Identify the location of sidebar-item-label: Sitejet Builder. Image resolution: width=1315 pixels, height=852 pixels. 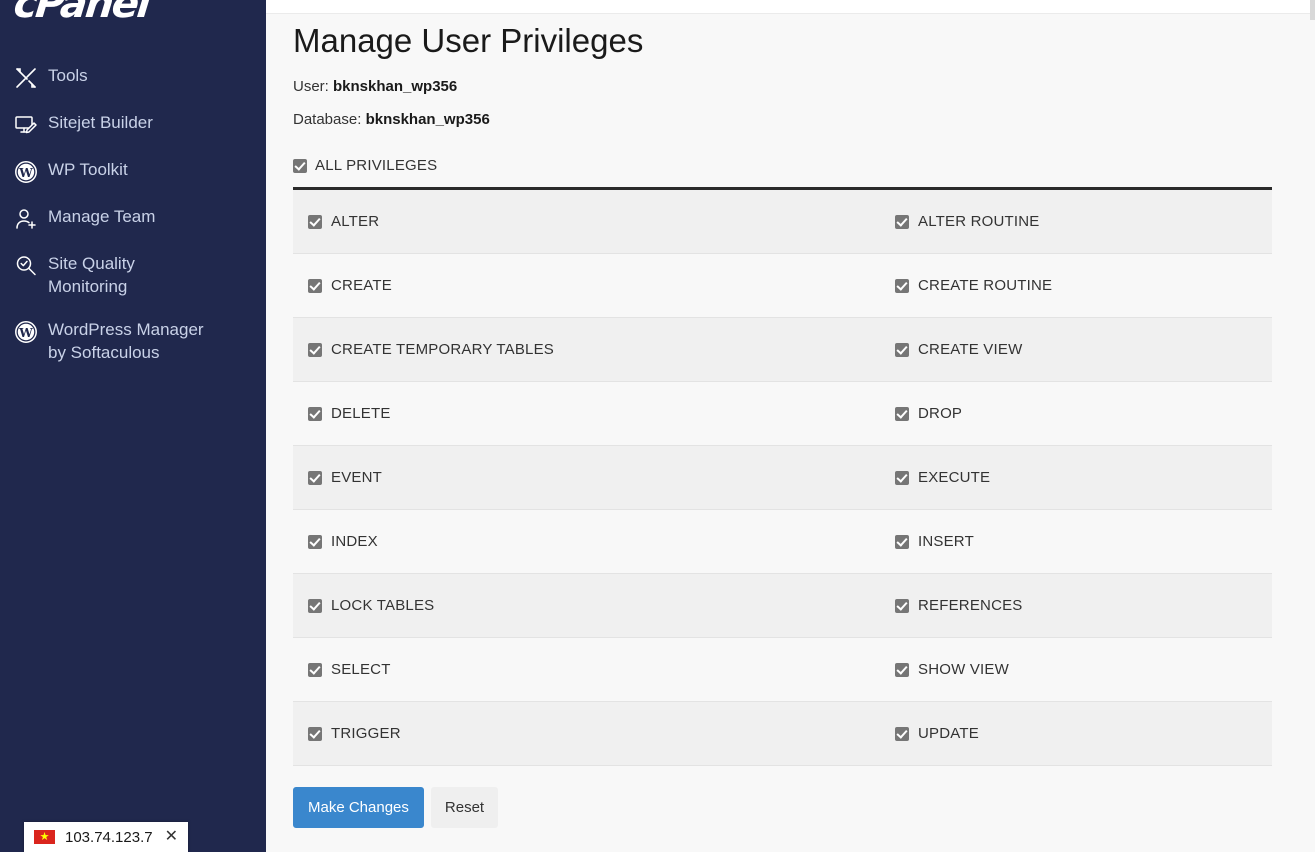
(100, 122).